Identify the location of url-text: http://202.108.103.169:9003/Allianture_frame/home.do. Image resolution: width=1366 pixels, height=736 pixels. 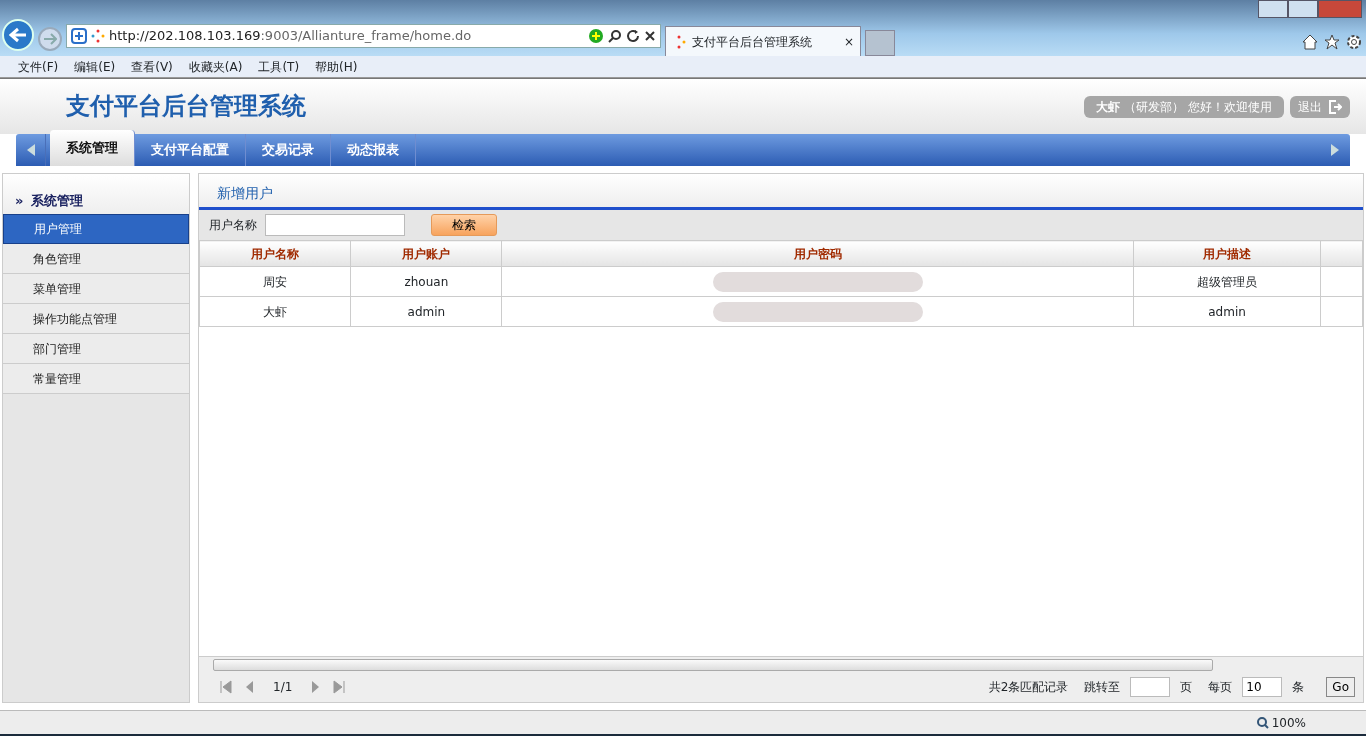
(291, 36).